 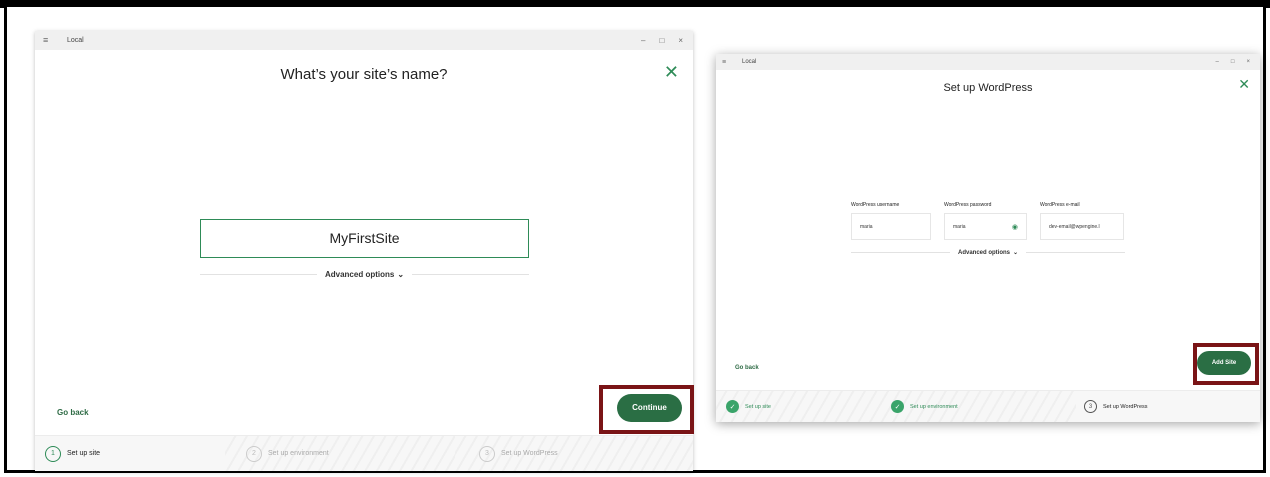 I want to click on add-site-highlight-box, so click(x=1226, y=364).